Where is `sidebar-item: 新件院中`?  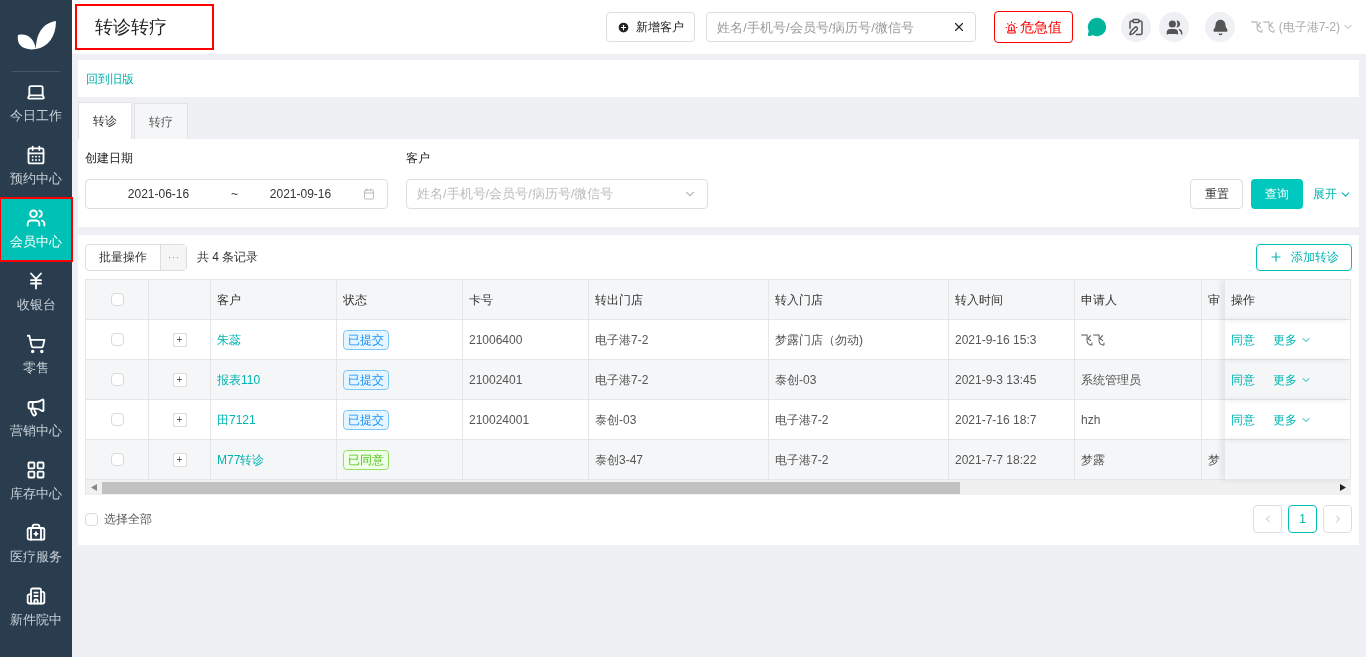
sidebar-item: 新件院中 is located at coordinates (36, 607).